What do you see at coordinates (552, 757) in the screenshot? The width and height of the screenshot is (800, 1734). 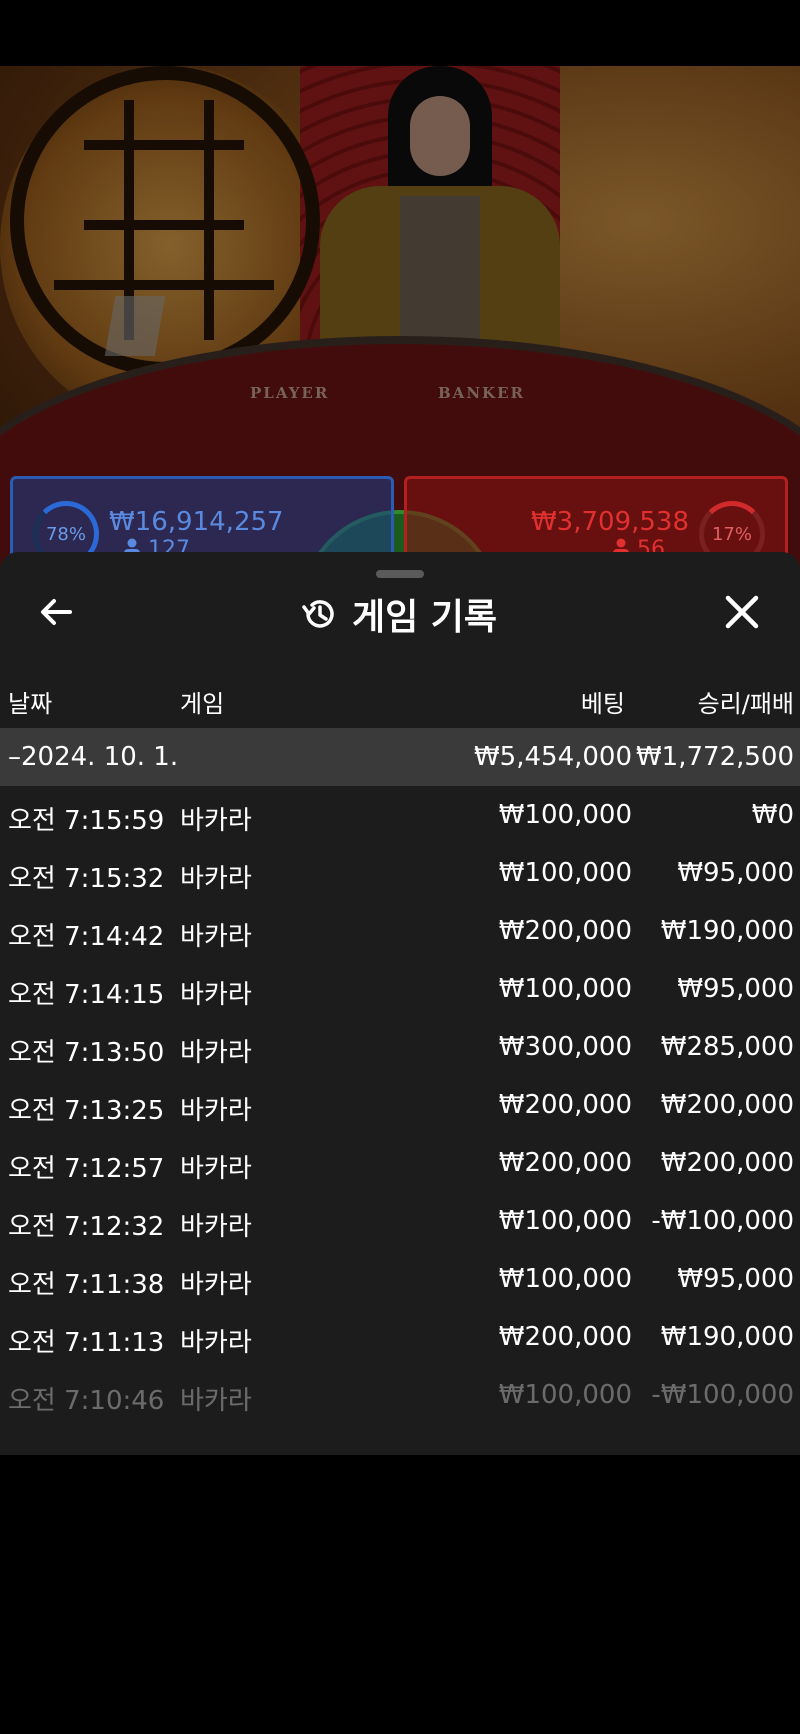 I see `summary-bet: ₩5,454,000` at bounding box center [552, 757].